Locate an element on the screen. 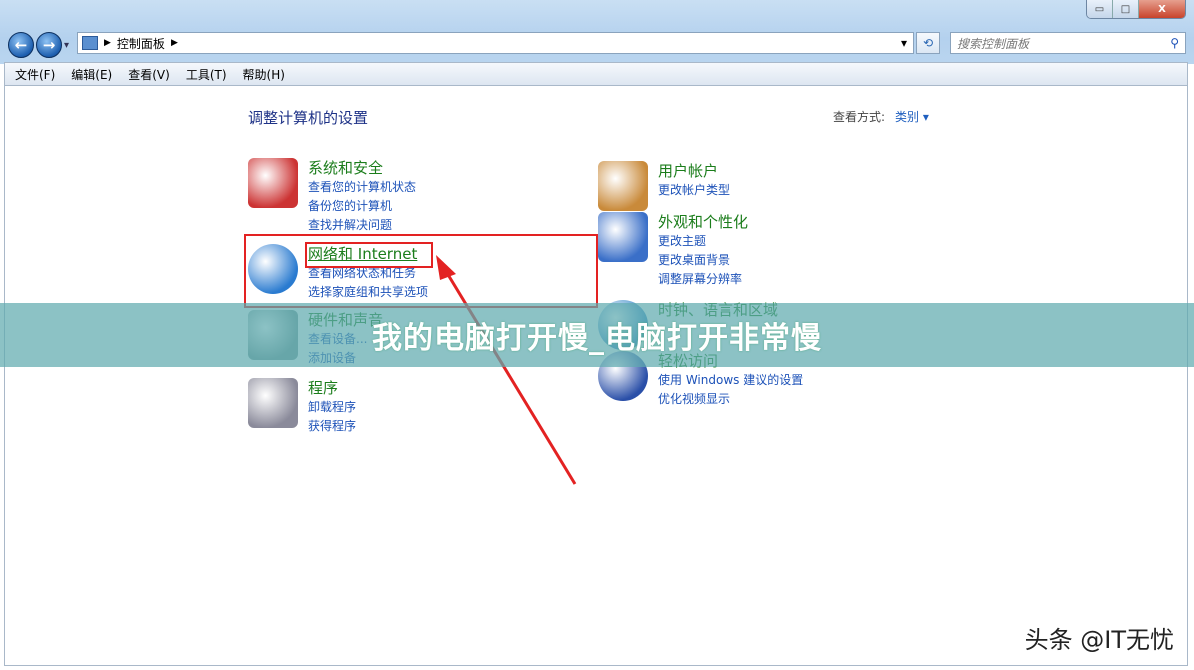  watermark: 头条 @IT无忧 is located at coordinates (1099, 640).